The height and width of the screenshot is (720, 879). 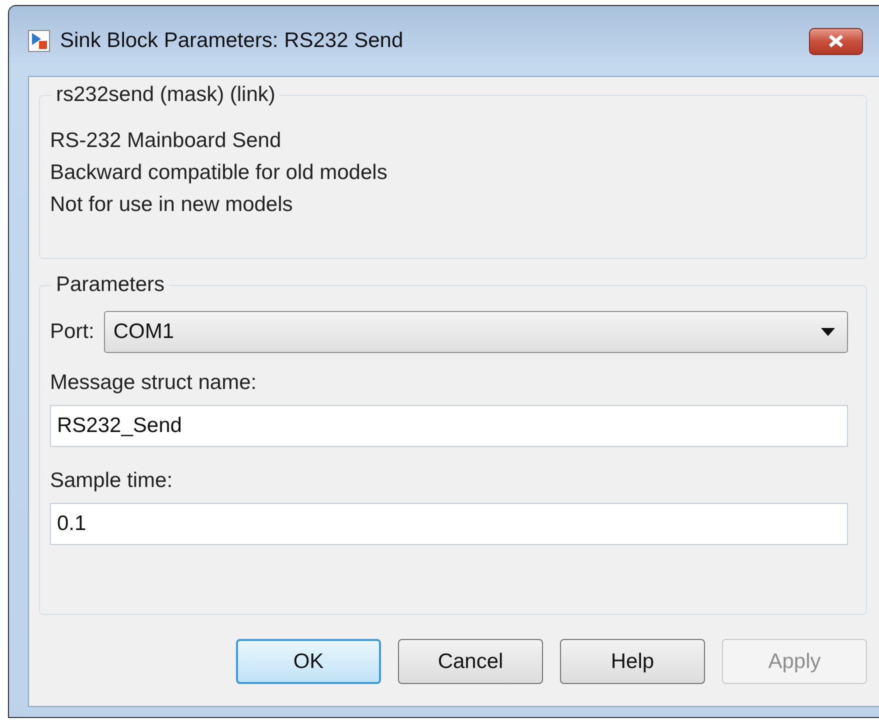 I want to click on description-text: Backward compatible for old models, so click(x=219, y=173).